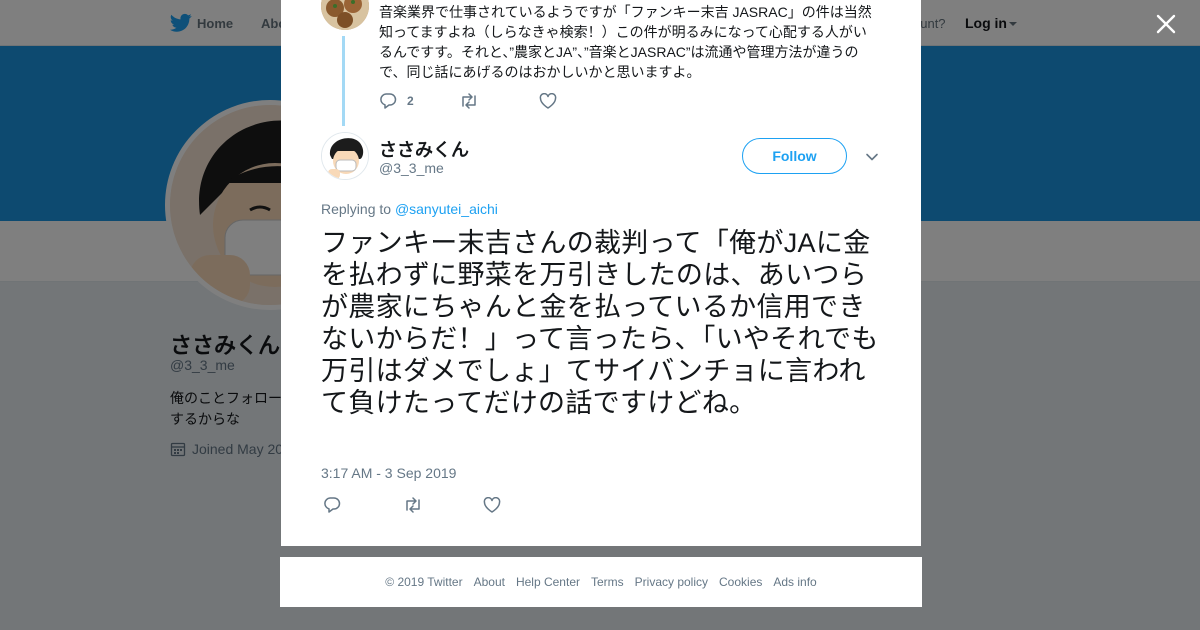  I want to click on replying-to: Replying to @sanyutei_aichi, so click(409, 209).